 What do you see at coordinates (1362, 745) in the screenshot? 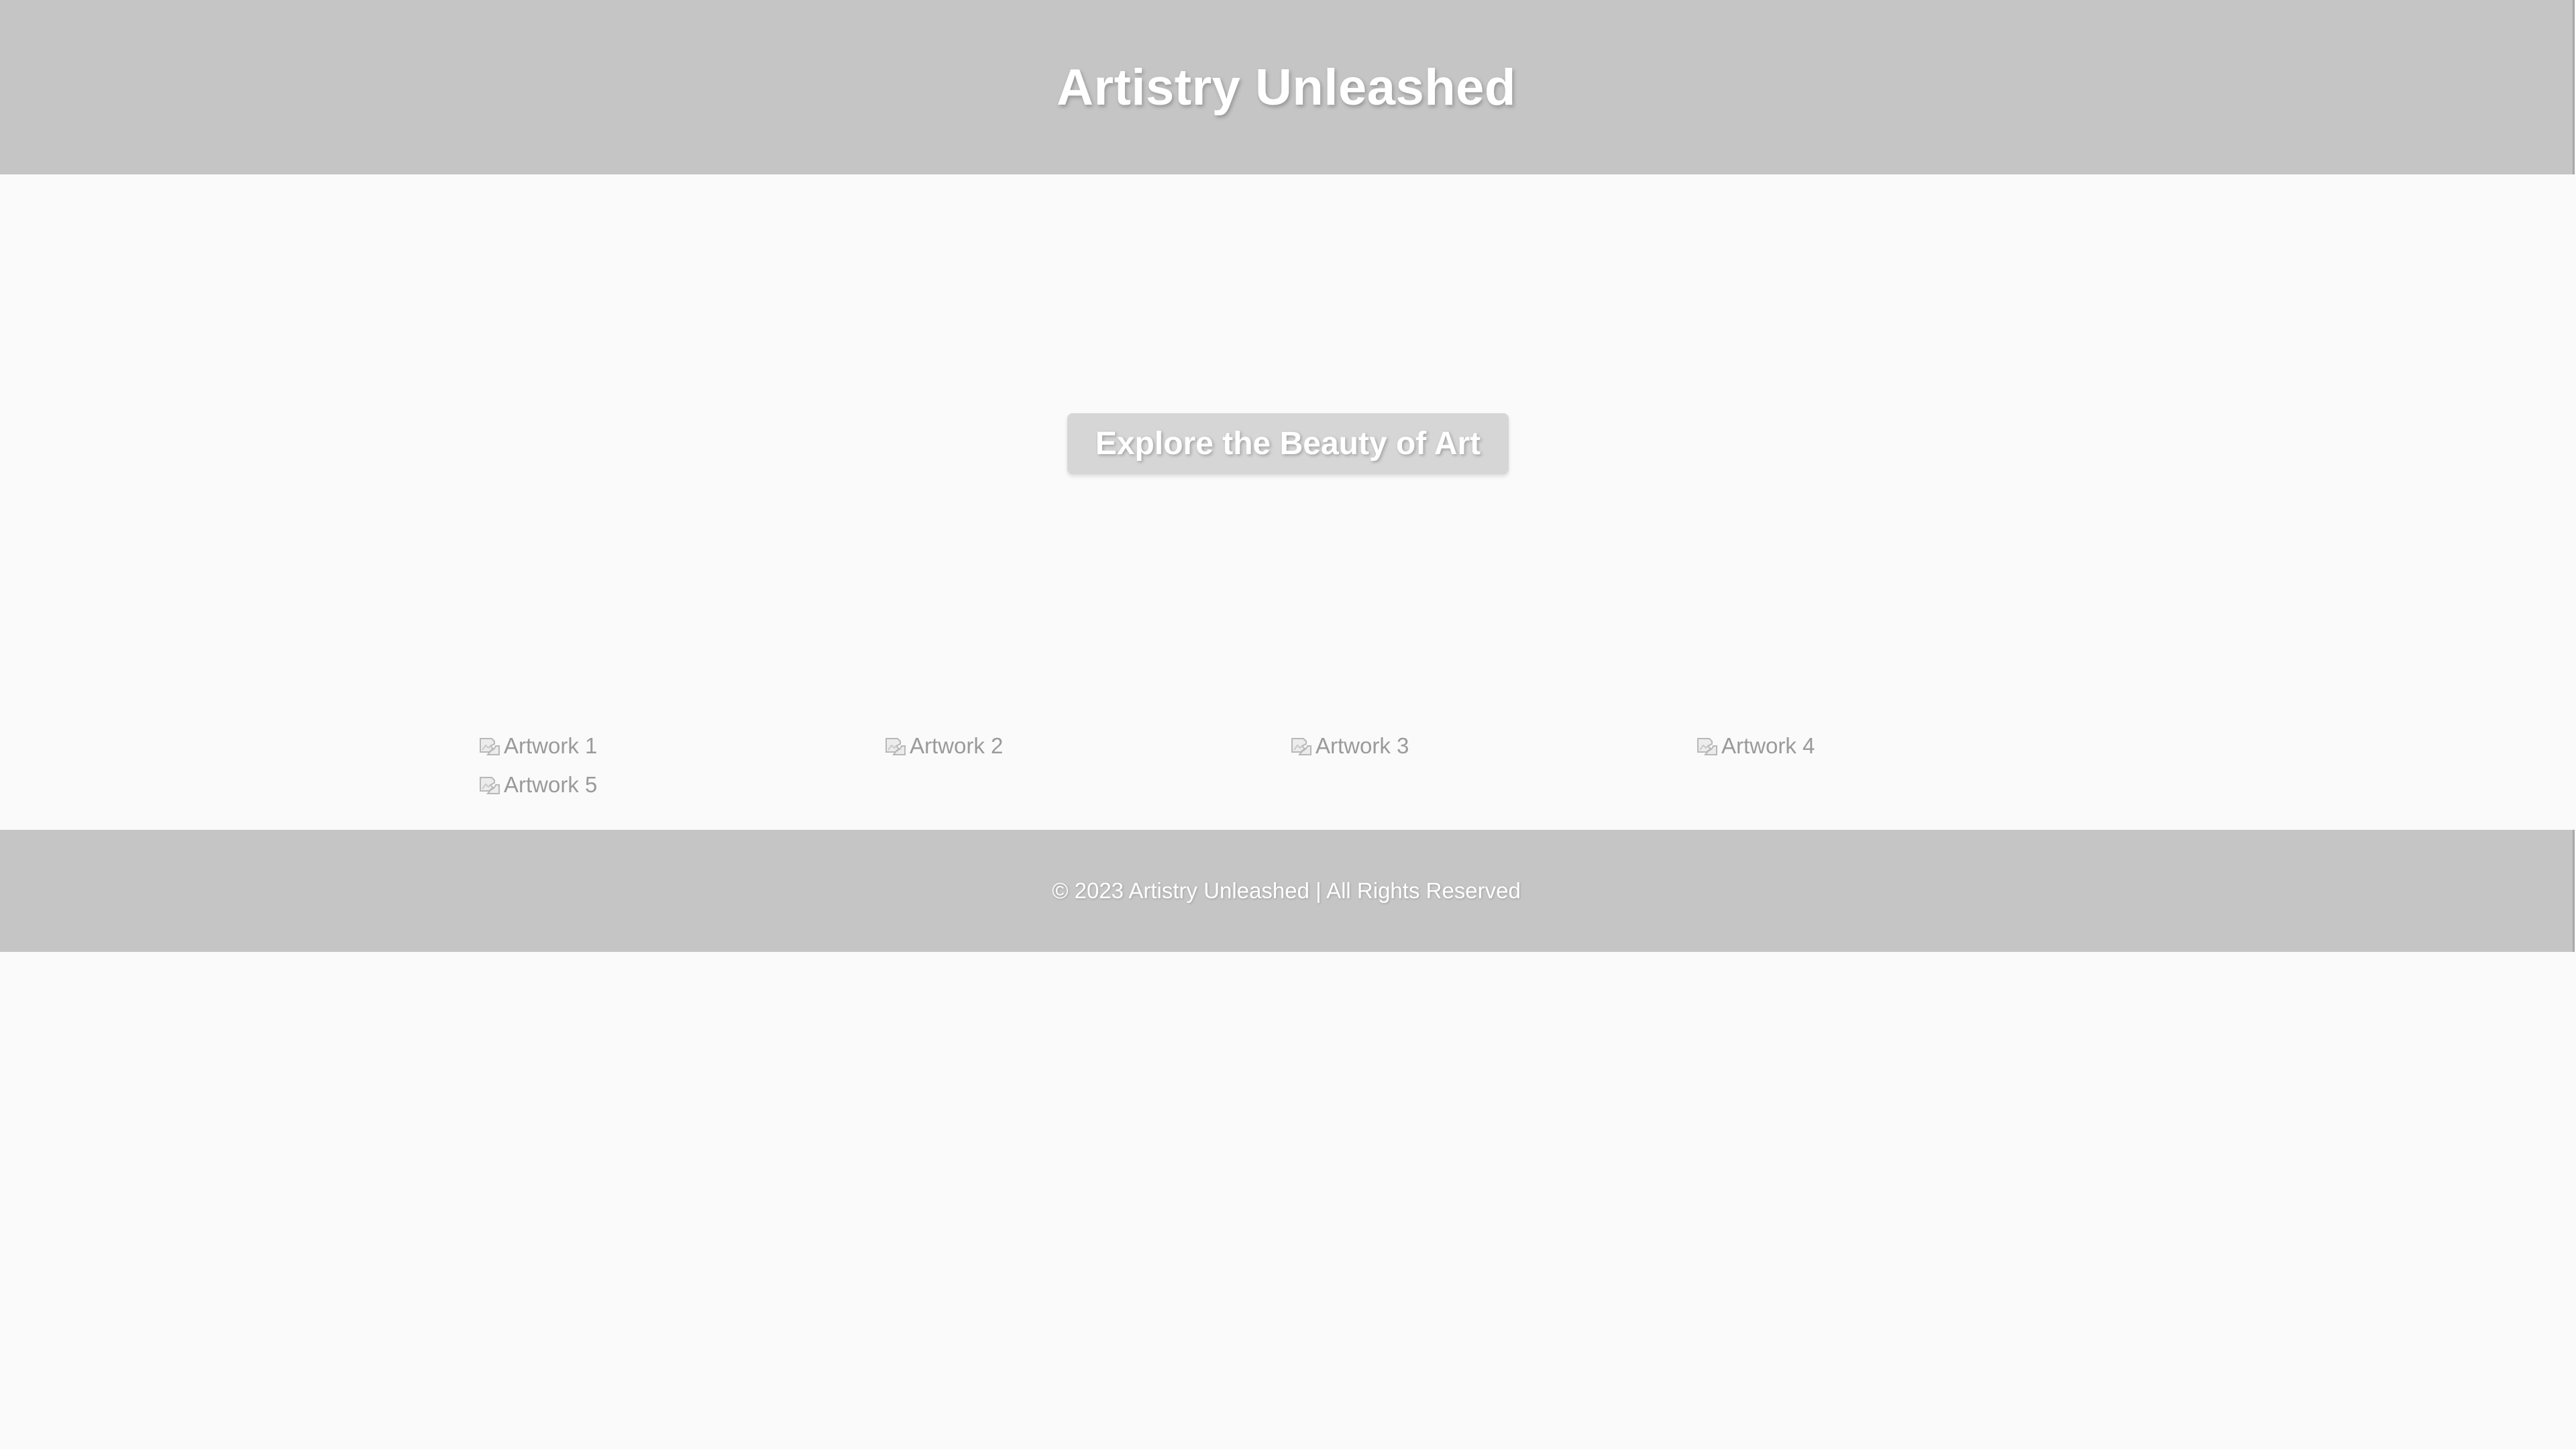
I see `gallery-item-label: Artwork 3` at bounding box center [1362, 745].